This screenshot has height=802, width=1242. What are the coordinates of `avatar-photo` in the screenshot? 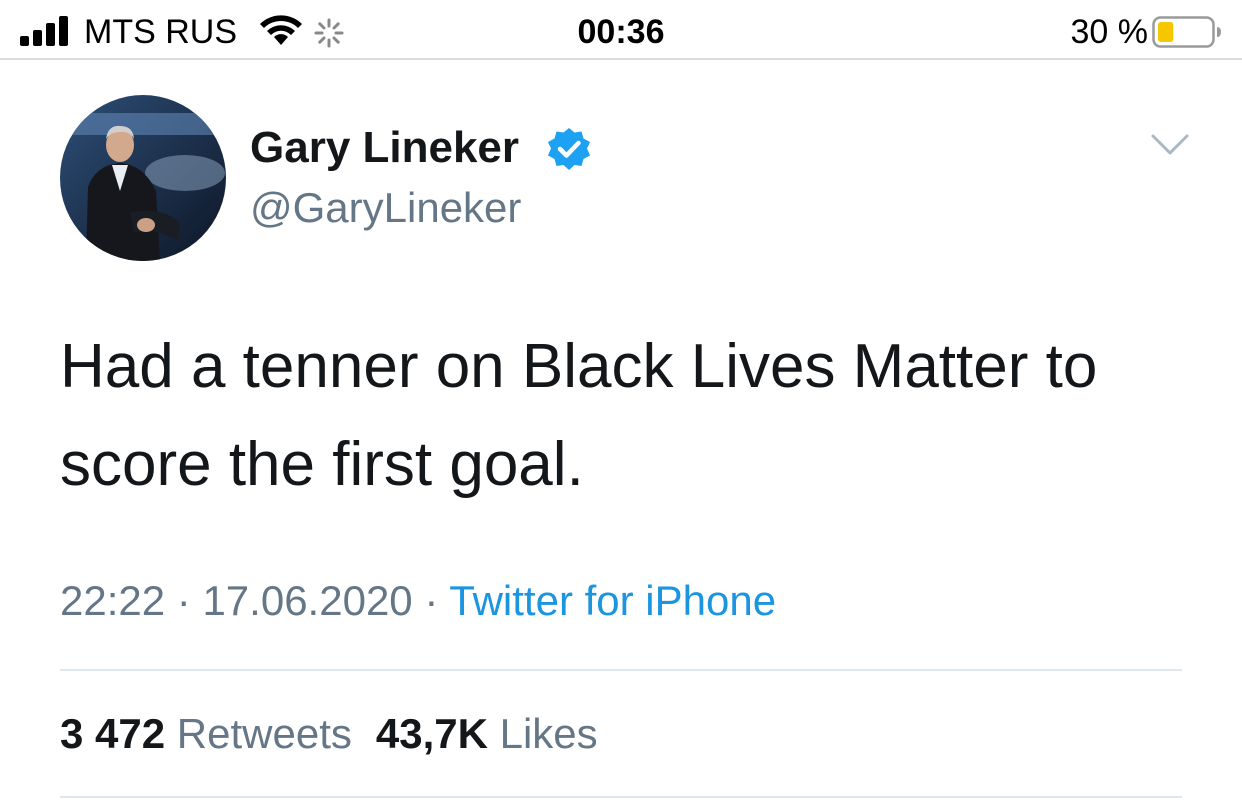 It's located at (143, 178).